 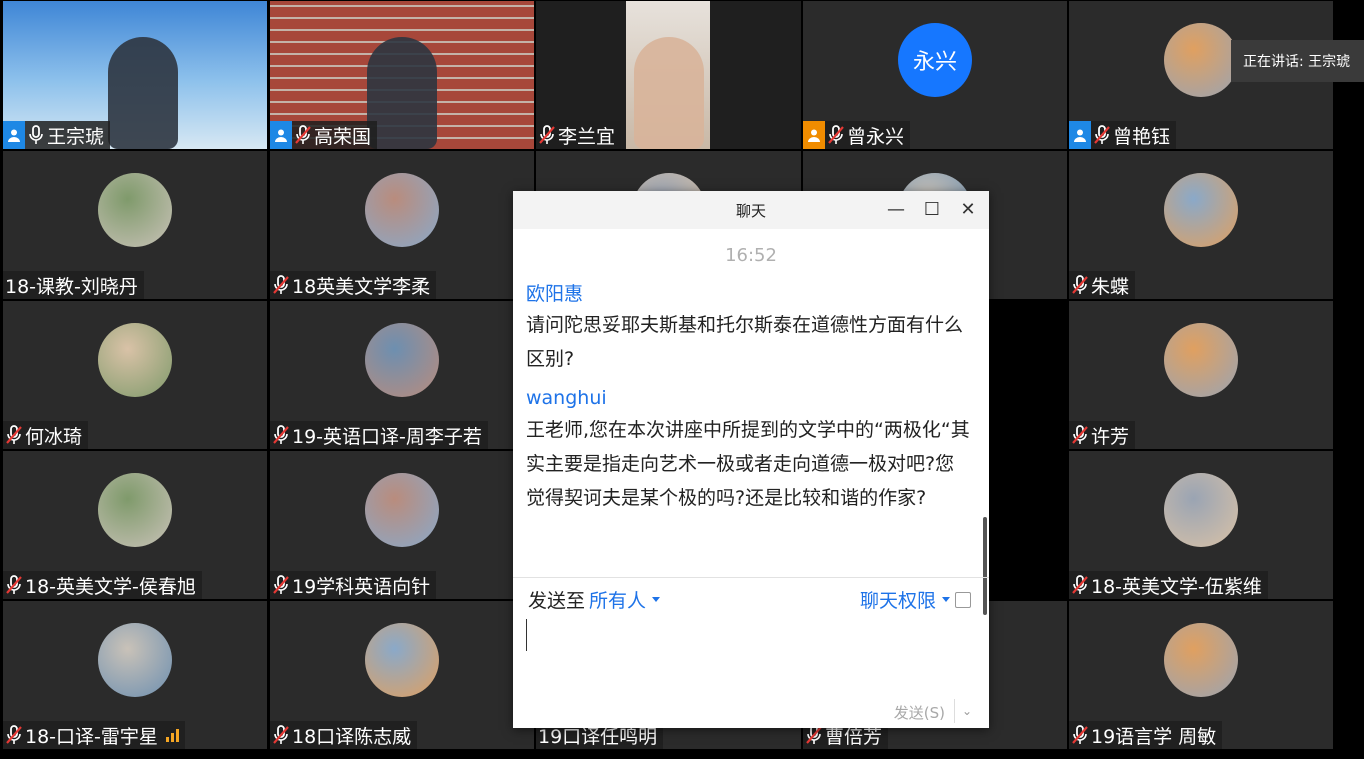 What do you see at coordinates (361, 286) in the screenshot?
I see `participant-name: 18英美文学李柔` at bounding box center [361, 286].